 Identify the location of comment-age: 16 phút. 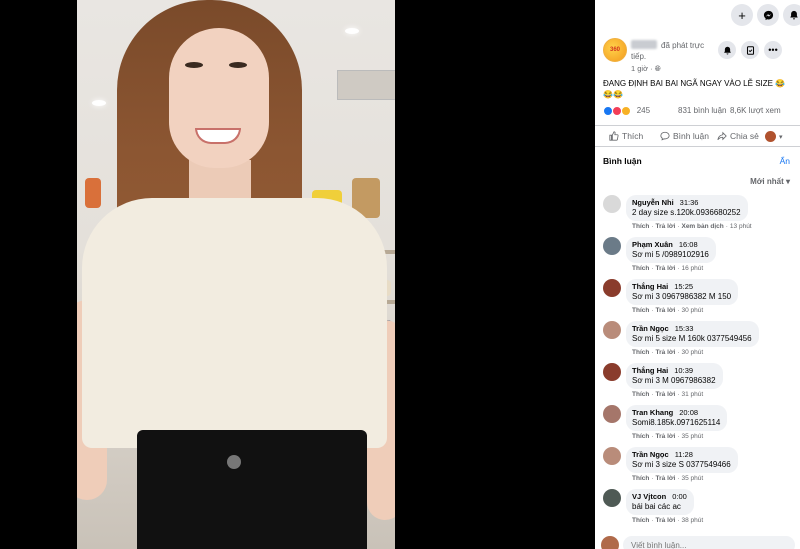
(692, 268).